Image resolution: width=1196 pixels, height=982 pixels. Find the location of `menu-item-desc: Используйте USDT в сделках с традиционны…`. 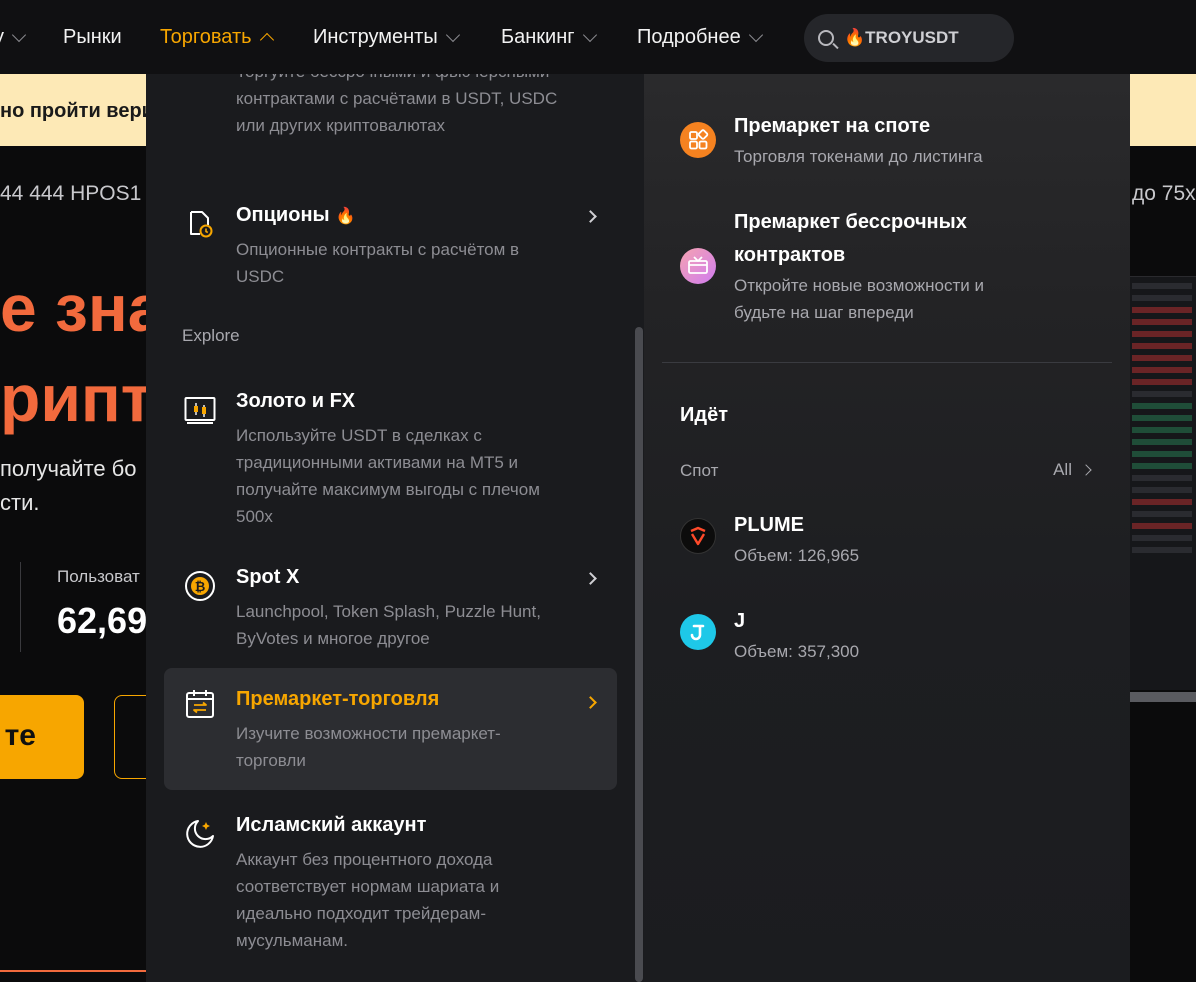

menu-item-desc: Используйте USDT в сделках с традиционны… is located at coordinates (388, 476).